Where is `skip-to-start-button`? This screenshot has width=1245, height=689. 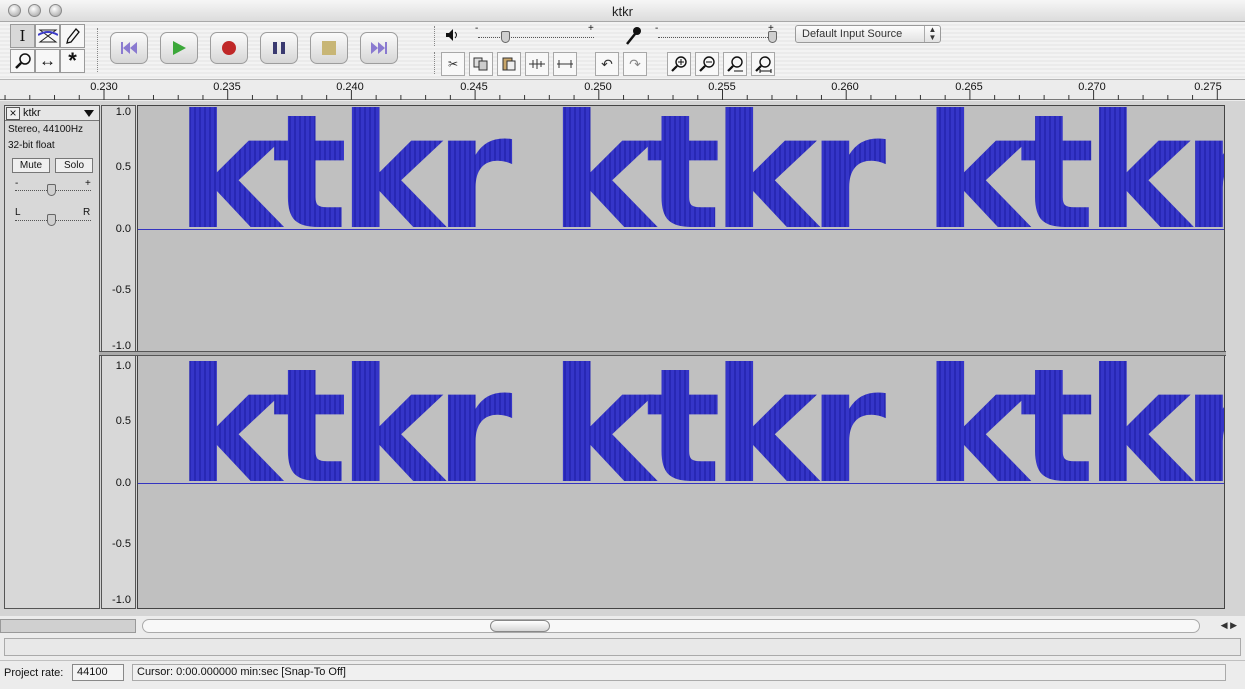
skip-to-start-button is located at coordinates (129, 48).